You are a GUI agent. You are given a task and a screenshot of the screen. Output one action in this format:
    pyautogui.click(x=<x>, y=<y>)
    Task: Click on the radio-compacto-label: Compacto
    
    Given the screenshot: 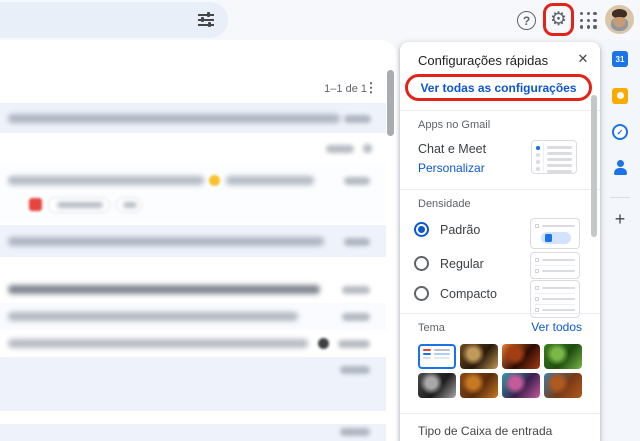 What is the action you would take?
    pyautogui.click(x=468, y=294)
    